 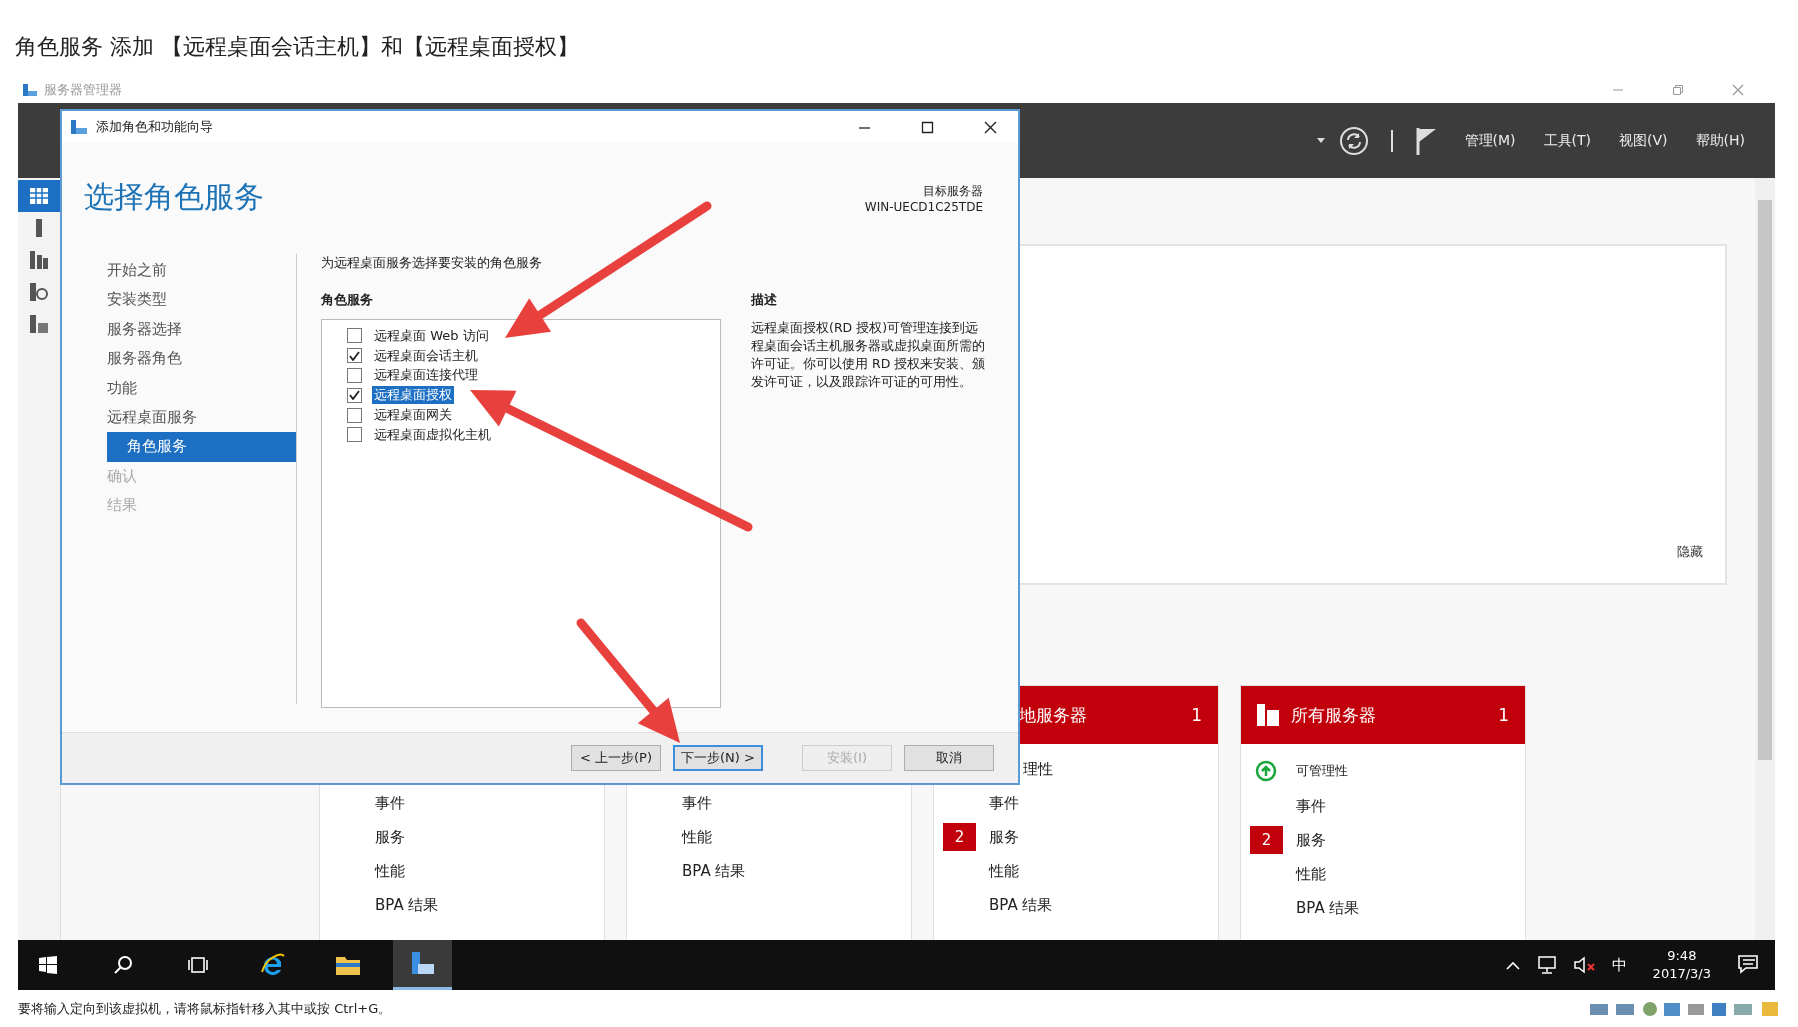 I want to click on folder-icon, so click(x=347, y=965).